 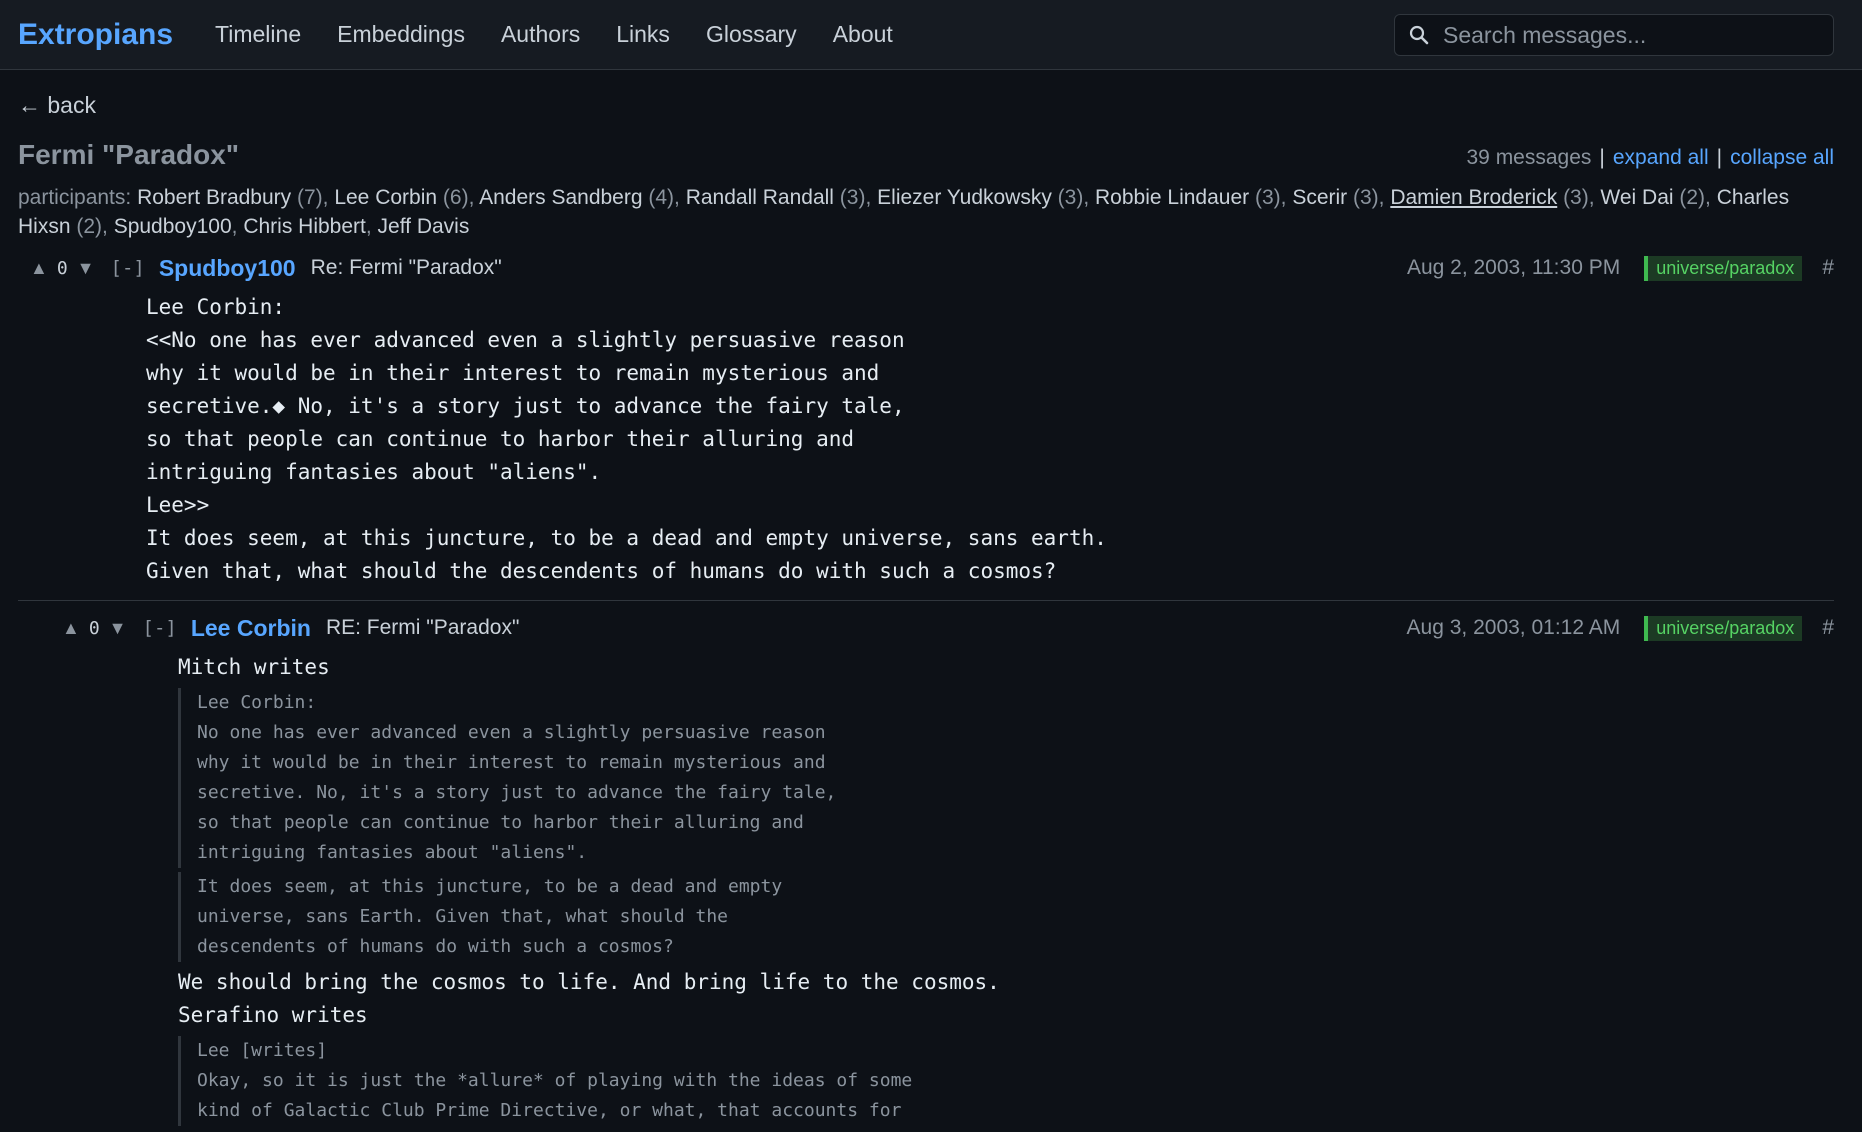 What do you see at coordinates (307, 197) in the screenshot?
I see `participant-count: (7)` at bounding box center [307, 197].